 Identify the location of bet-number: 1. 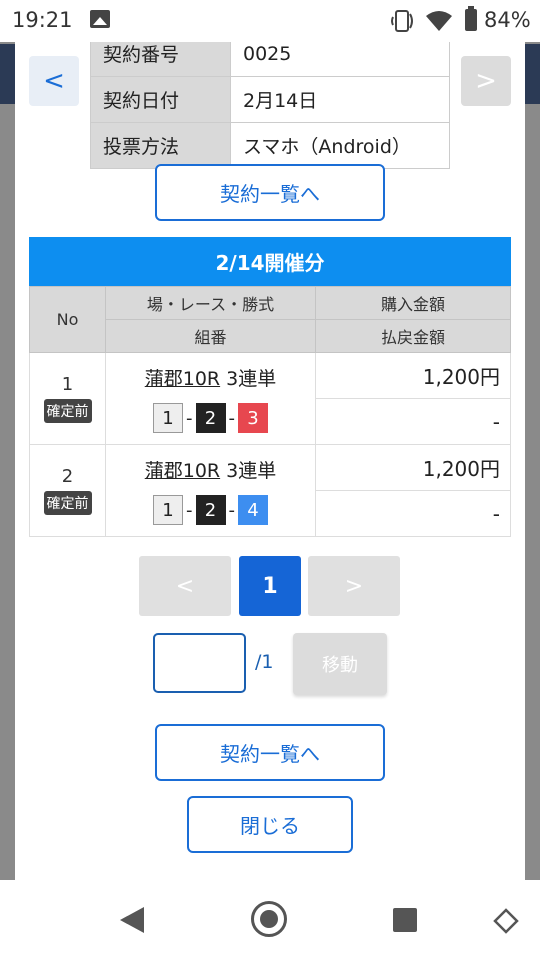
(67, 384).